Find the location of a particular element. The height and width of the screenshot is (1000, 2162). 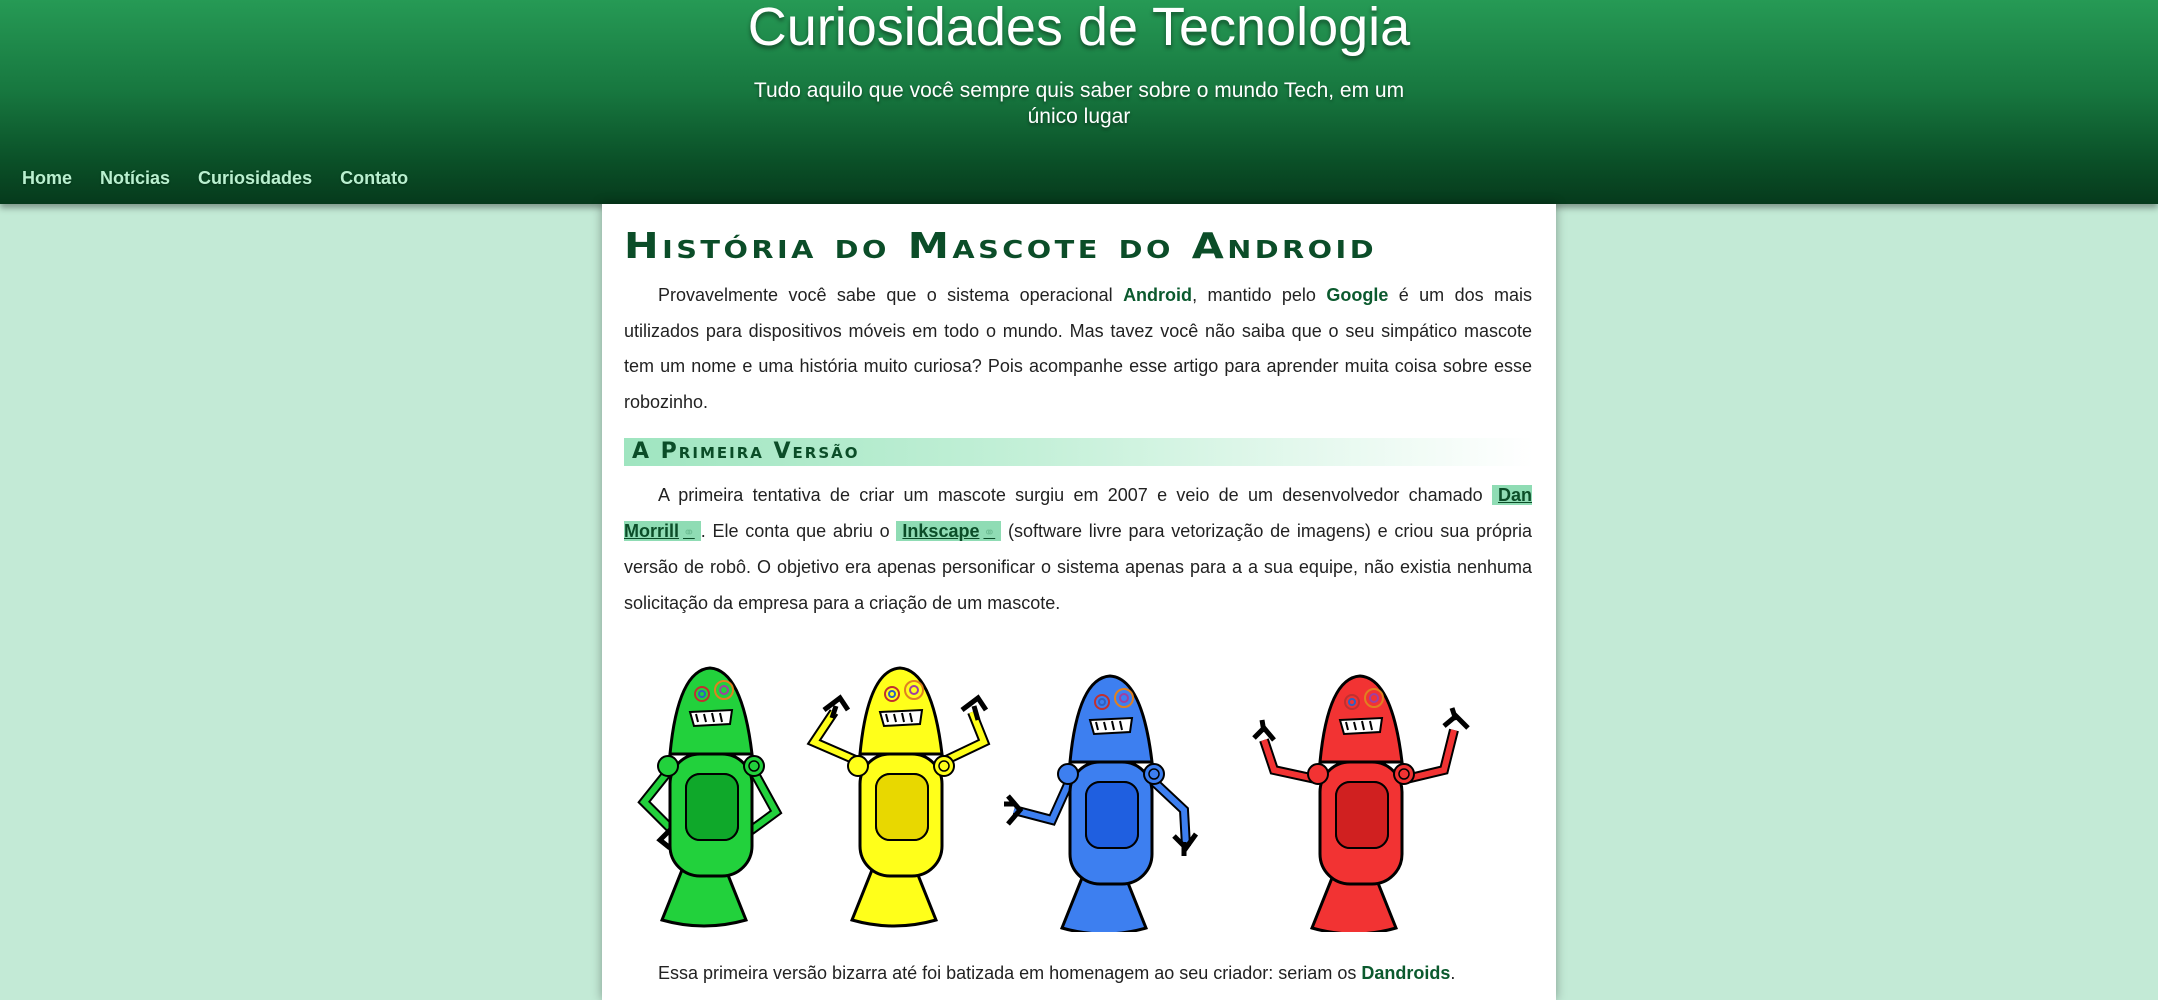

green-robot is located at coordinates (710, 797).